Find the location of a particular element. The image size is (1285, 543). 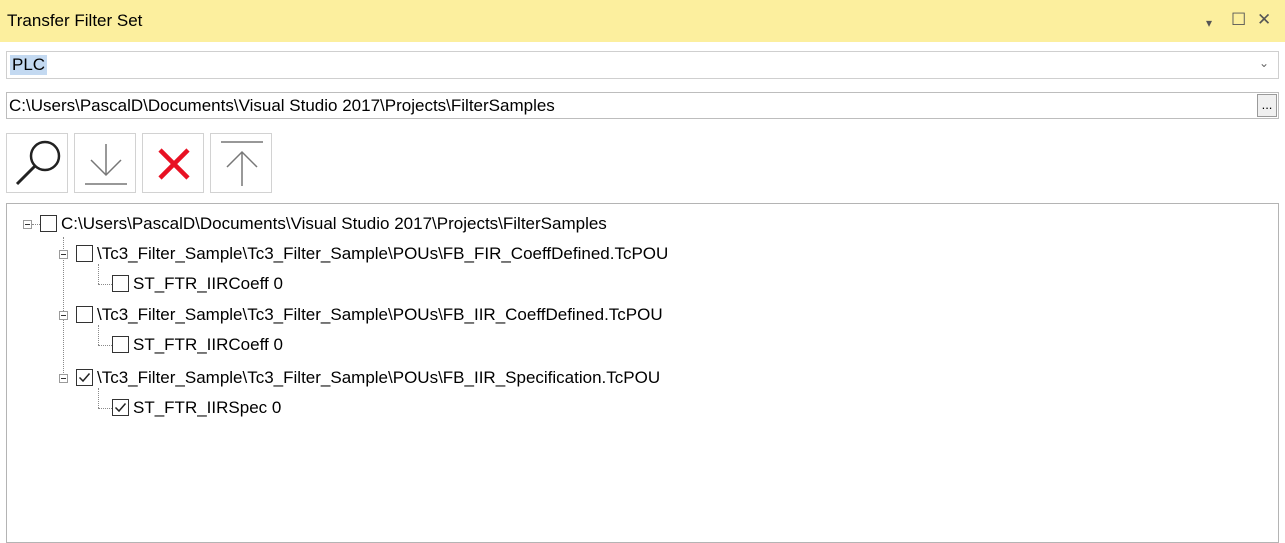

search-button is located at coordinates (37, 163).